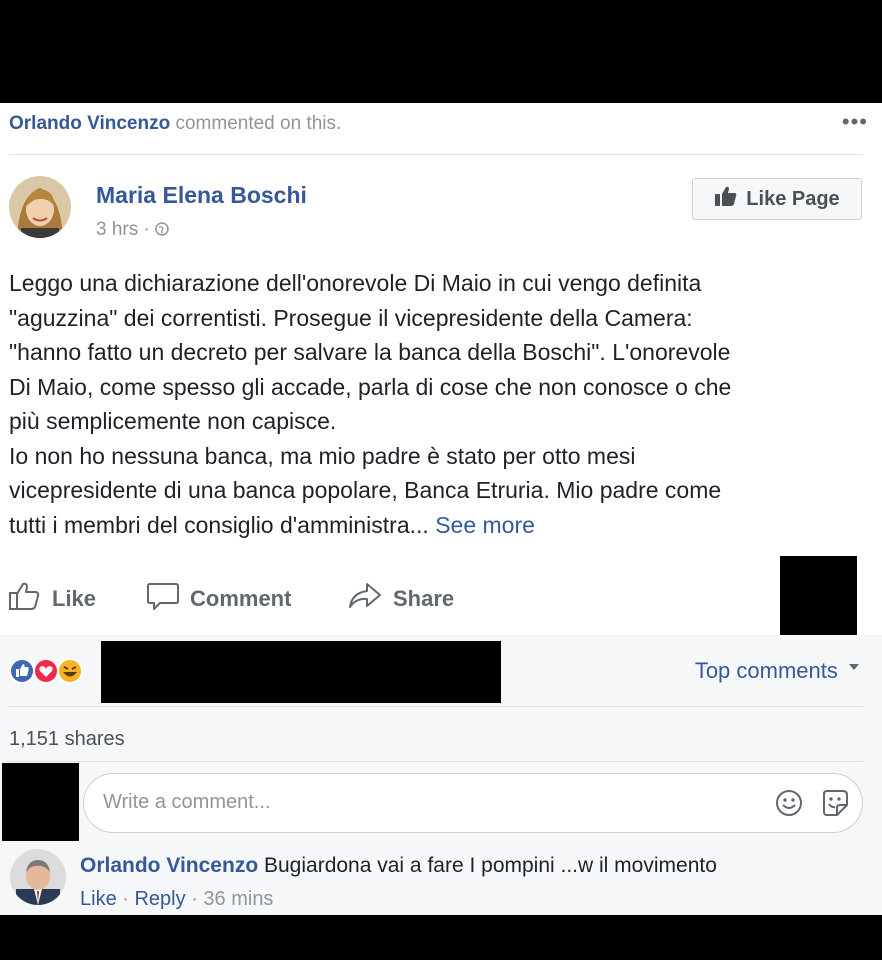 This screenshot has height=960, width=882. Describe the element at coordinates (852, 670) in the screenshot. I see `caret-down-icon` at that location.